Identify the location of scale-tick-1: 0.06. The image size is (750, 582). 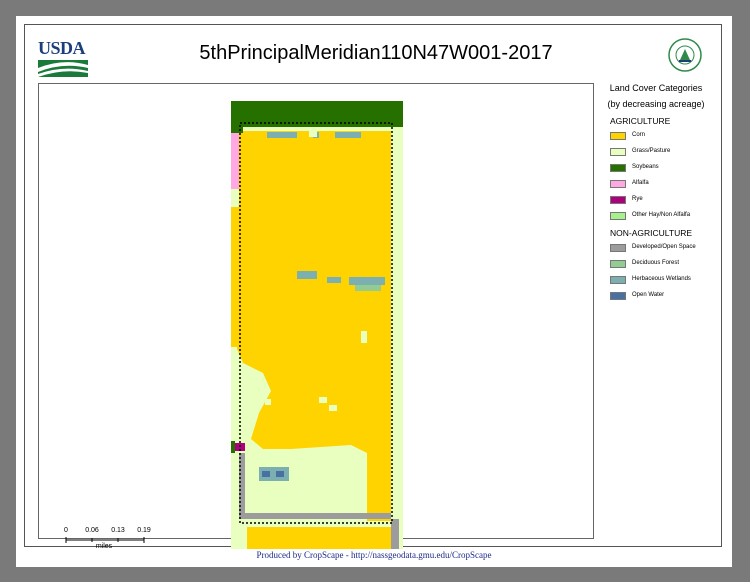
(92, 530).